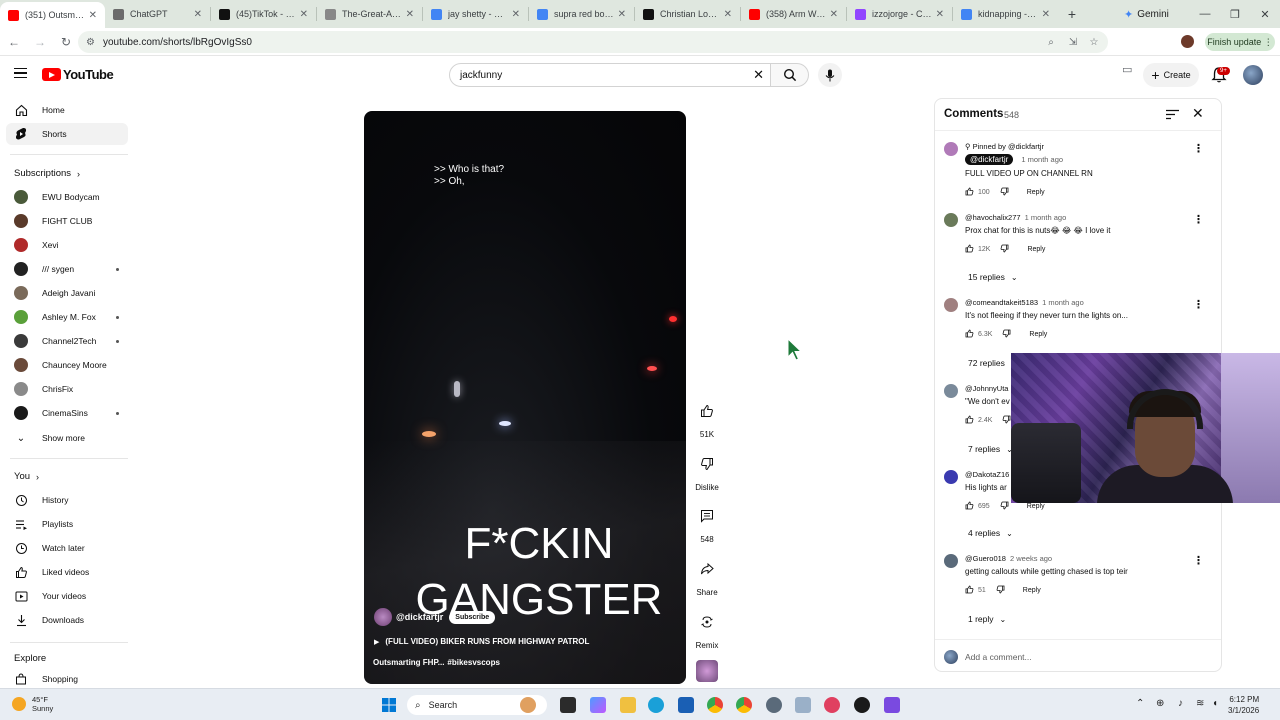 This screenshot has width=1280, height=720. What do you see at coordinates (598, 705) in the screenshot?
I see `copilot-icon` at bounding box center [598, 705].